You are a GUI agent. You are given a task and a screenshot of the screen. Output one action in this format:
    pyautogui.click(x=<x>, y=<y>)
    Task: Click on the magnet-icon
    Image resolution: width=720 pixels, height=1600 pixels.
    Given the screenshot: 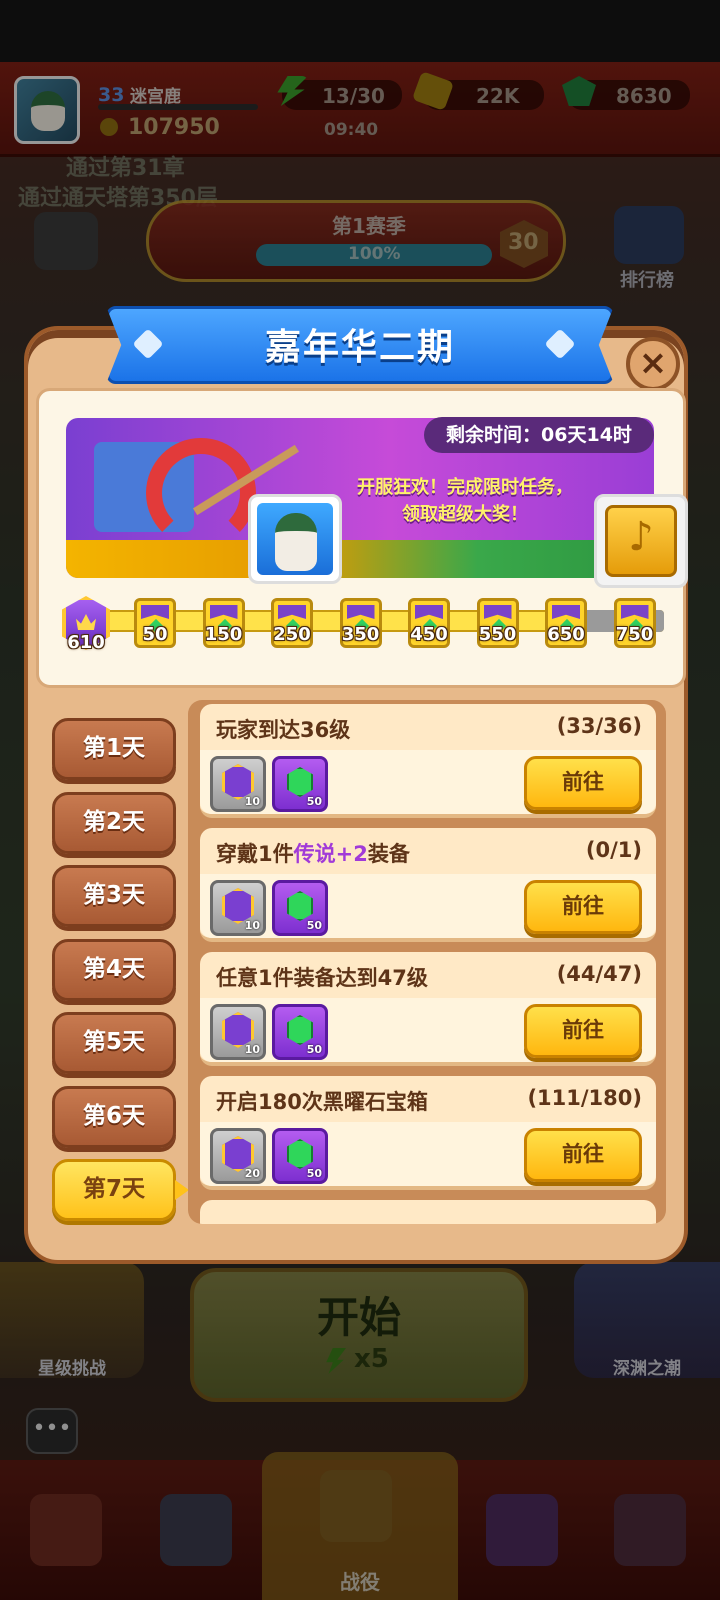 What is the action you would take?
    pyautogui.click(x=201, y=493)
    